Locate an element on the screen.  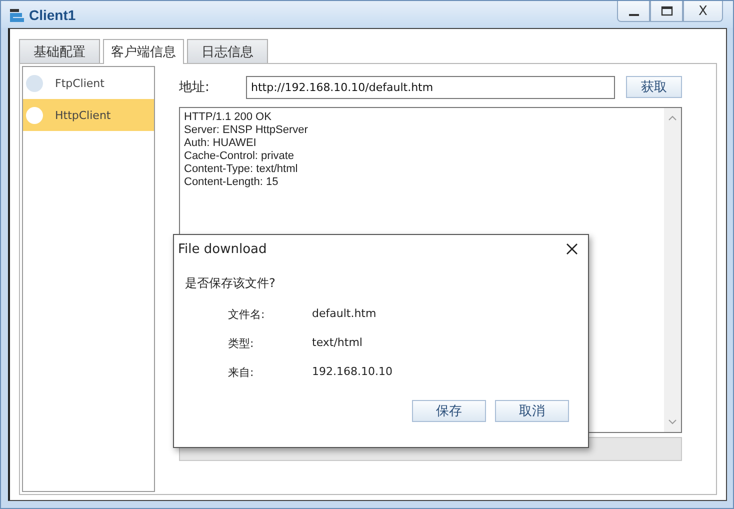
maximize-icon is located at coordinates (666, 11).